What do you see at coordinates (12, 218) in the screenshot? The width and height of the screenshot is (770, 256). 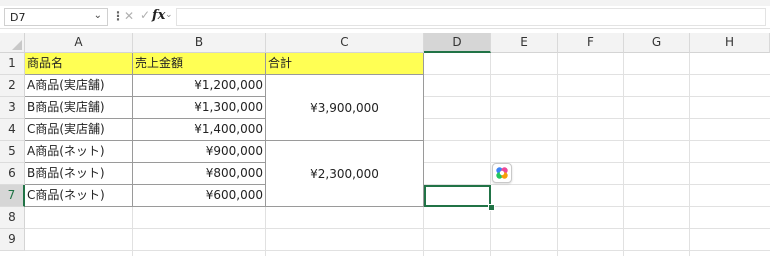 I see `row-header-8: 8` at bounding box center [12, 218].